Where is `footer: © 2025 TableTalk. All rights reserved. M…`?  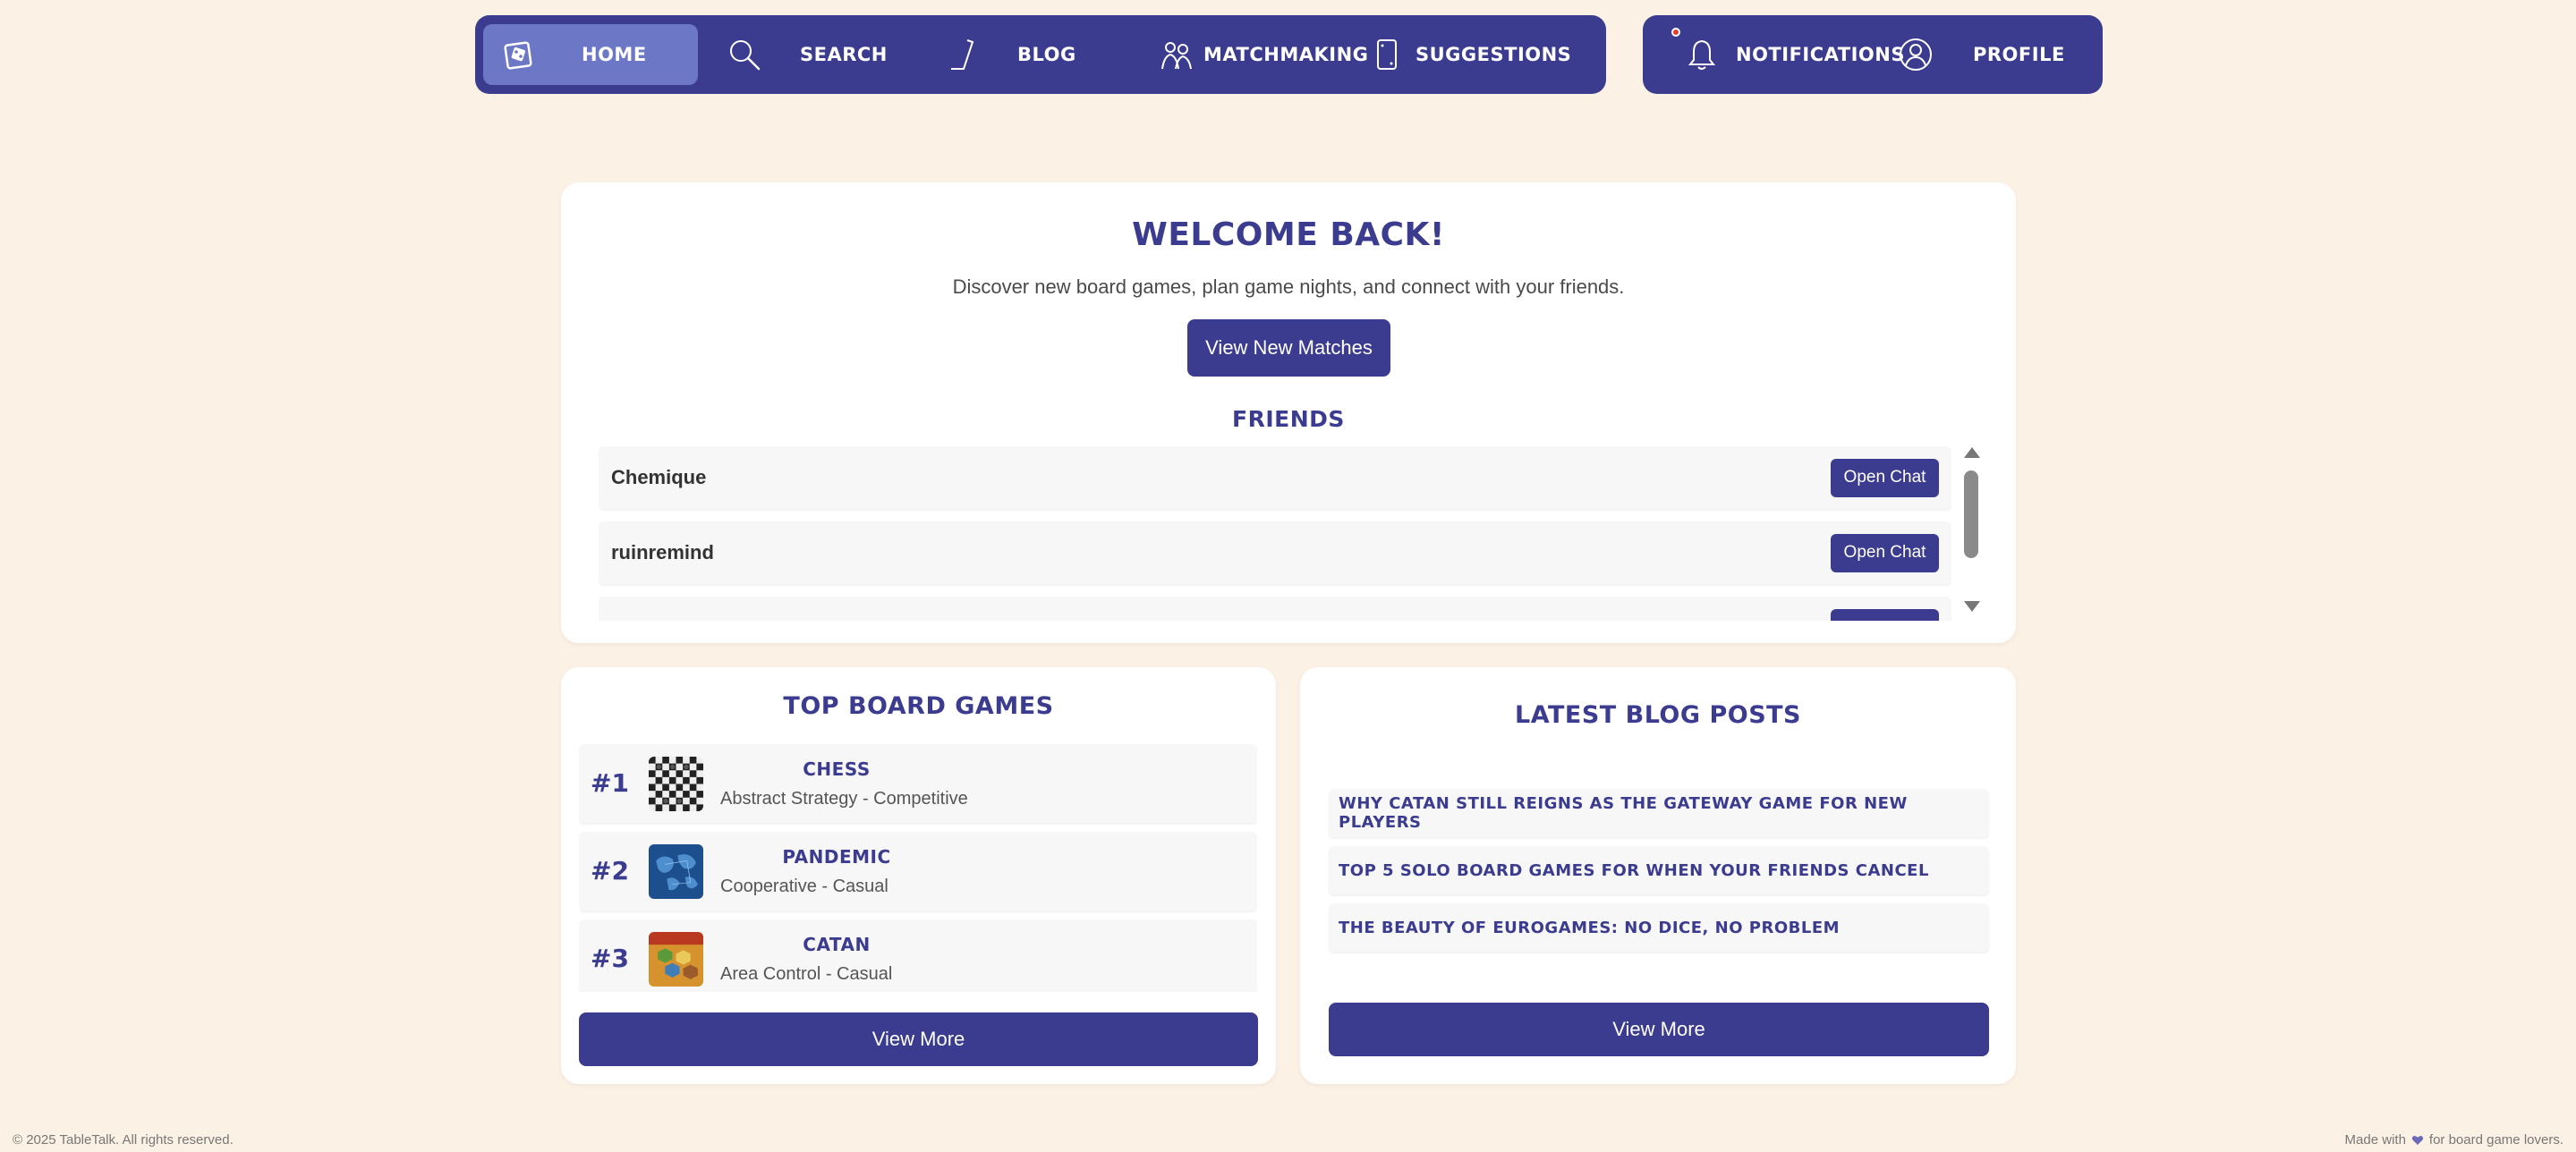 footer: © 2025 TableTalk. All rights reserved. M… is located at coordinates (1288, 1140).